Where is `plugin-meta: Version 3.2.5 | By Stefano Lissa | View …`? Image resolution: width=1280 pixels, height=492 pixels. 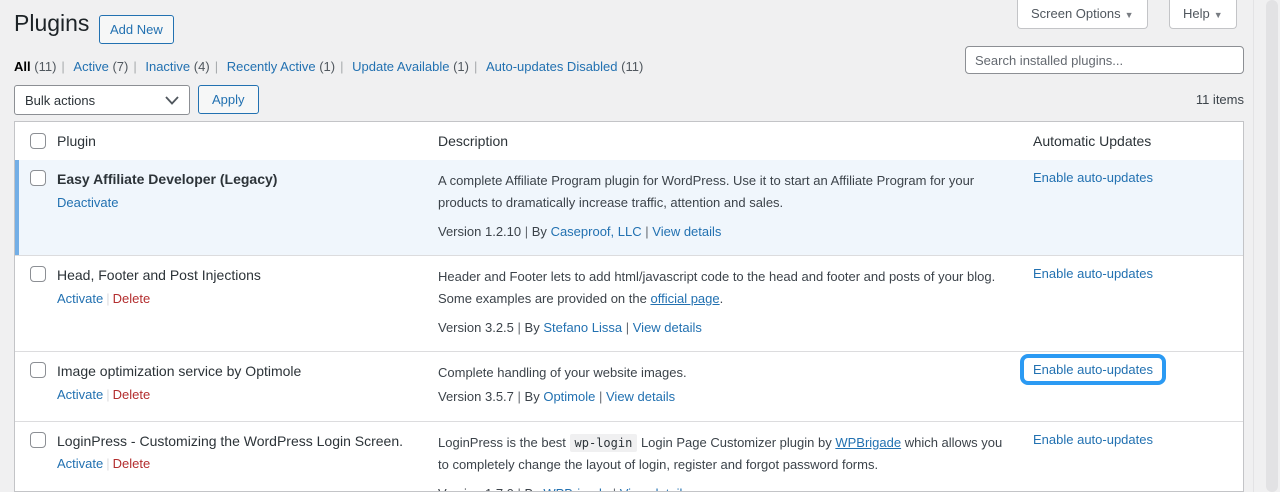
plugin-meta: Version 3.2.5 | By Stefano Lissa | View … is located at coordinates (570, 328).